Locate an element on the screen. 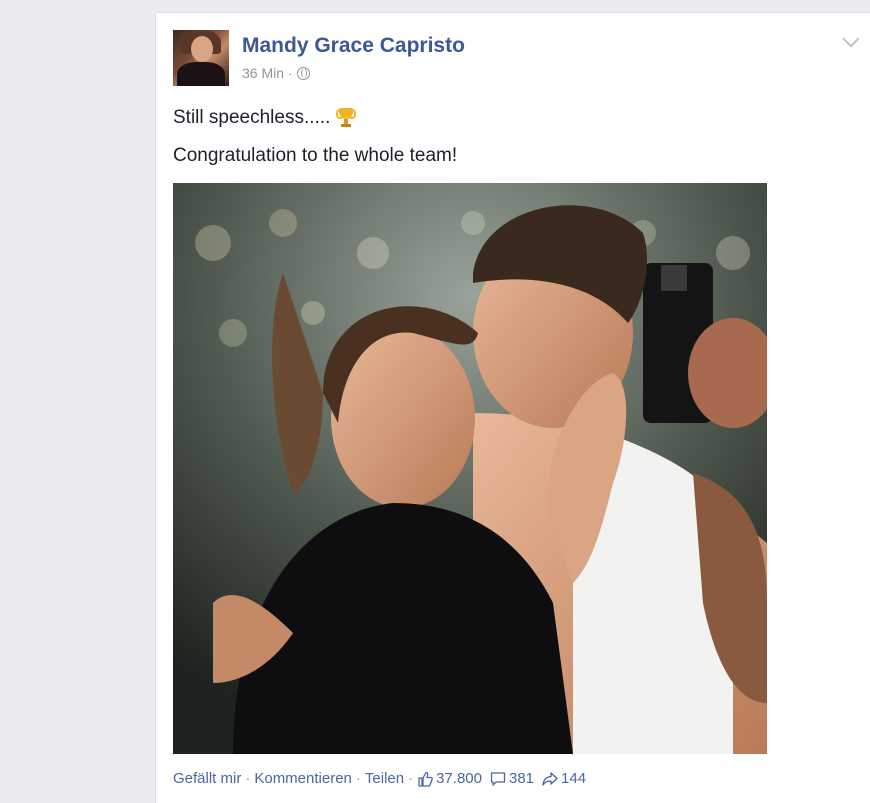 This screenshot has width=870, height=803. thumbs-up-icon is located at coordinates (425, 779).